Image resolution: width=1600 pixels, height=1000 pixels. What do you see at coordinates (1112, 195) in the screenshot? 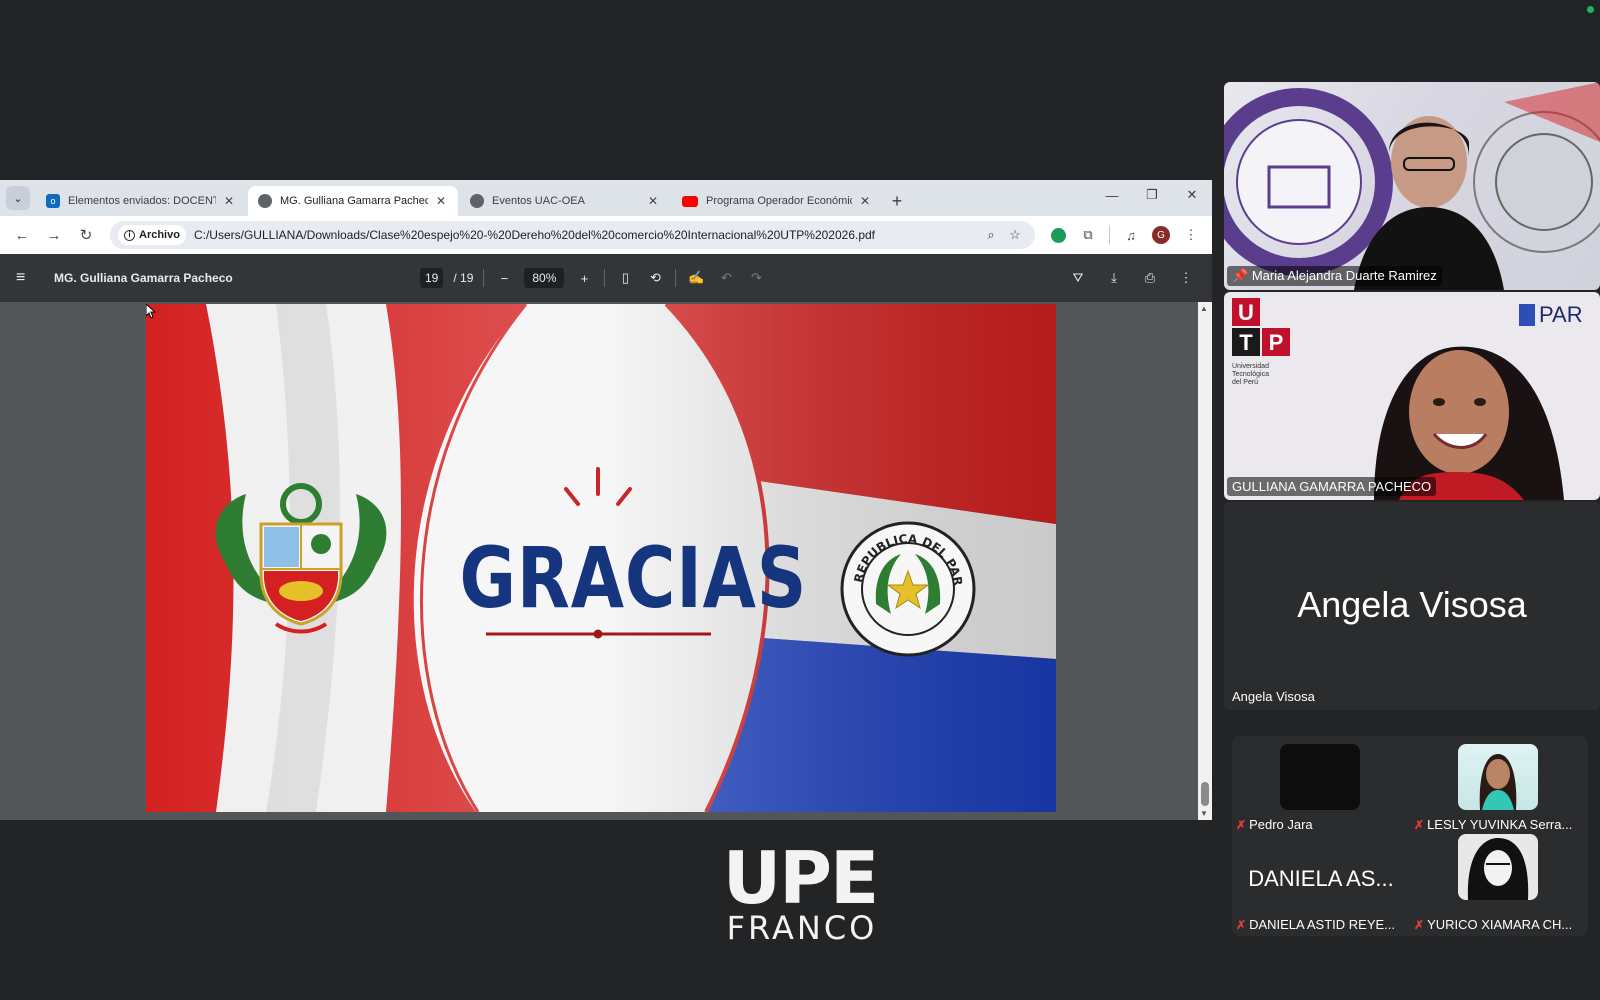
I see `minimize-icon: —` at bounding box center [1112, 195].